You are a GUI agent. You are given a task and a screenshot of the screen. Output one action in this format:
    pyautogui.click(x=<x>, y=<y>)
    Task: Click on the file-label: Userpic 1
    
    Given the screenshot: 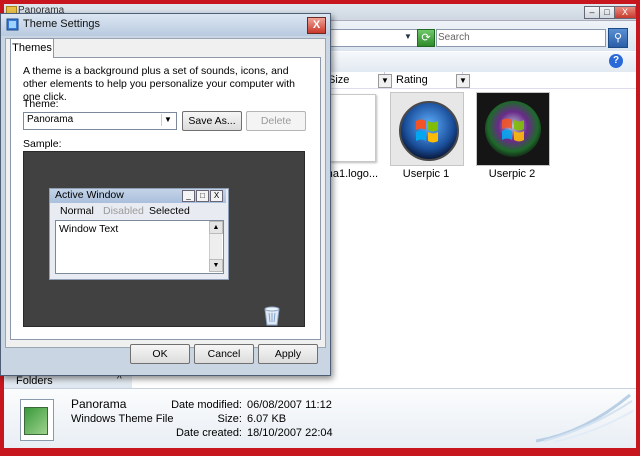 What is the action you would take?
    pyautogui.click(x=426, y=174)
    